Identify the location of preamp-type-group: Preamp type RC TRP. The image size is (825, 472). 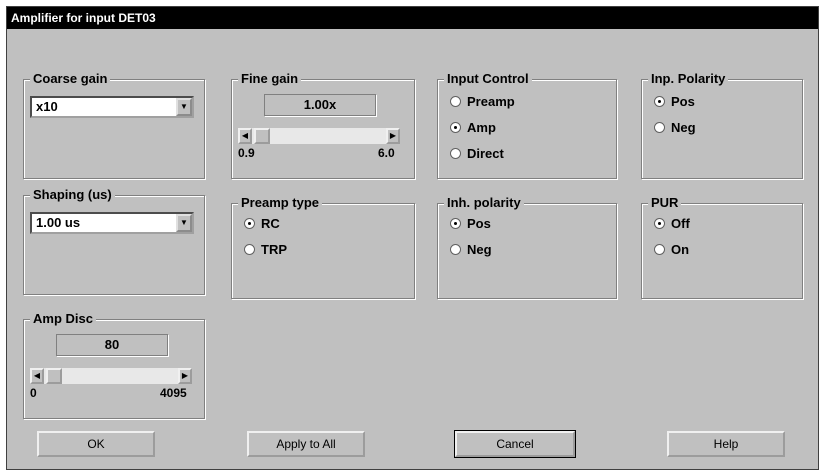
(323, 247).